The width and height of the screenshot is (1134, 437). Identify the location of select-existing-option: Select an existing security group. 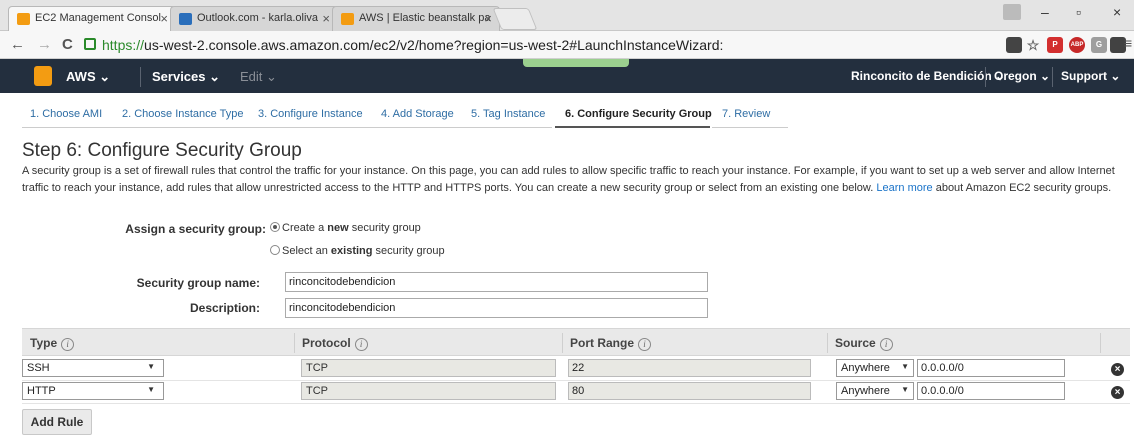
(357, 251).